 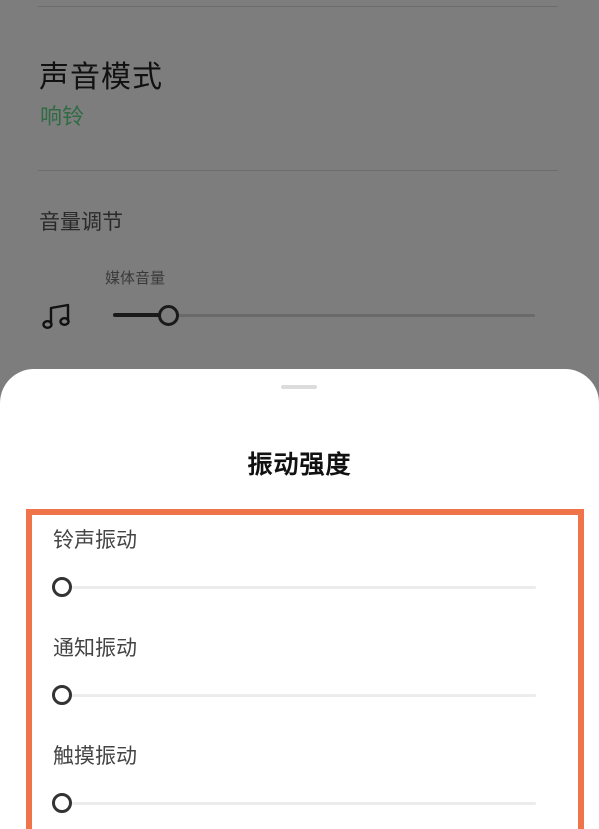 What do you see at coordinates (135, 278) in the screenshot?
I see `media-volume-label: 媒体音量` at bounding box center [135, 278].